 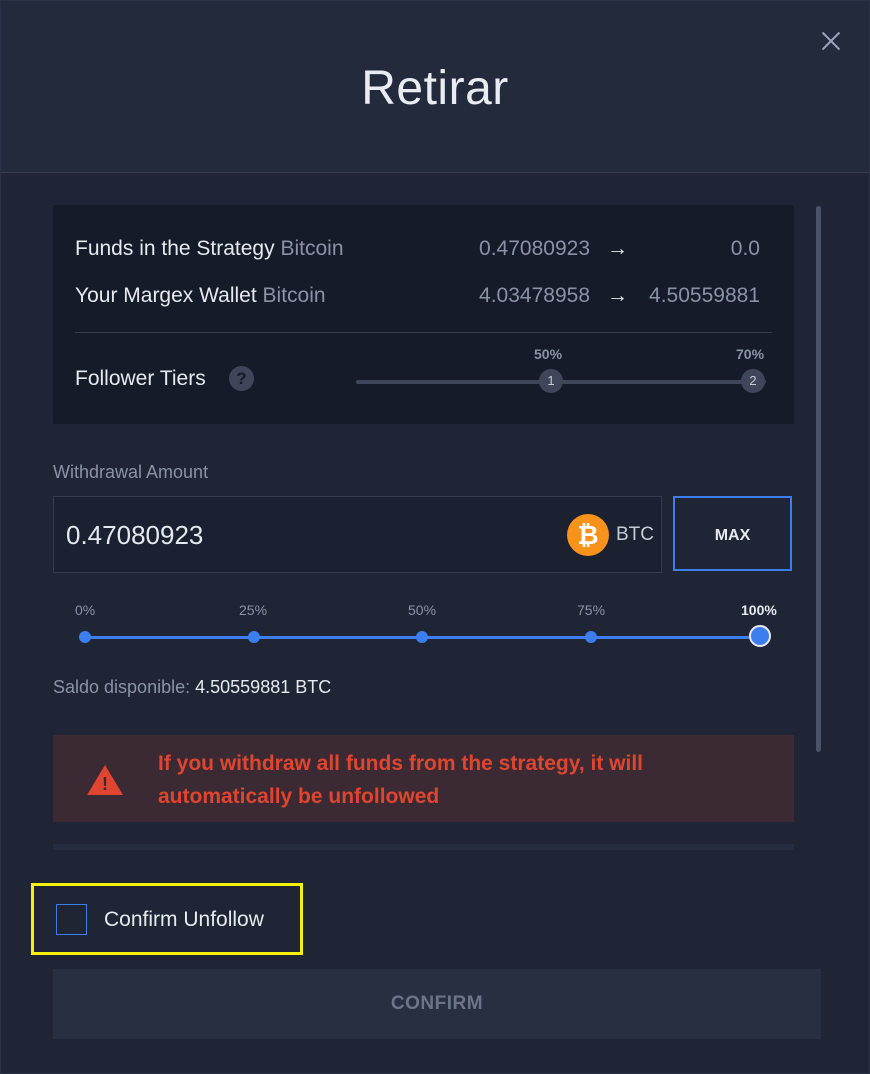 What do you see at coordinates (551, 381) in the screenshot?
I see `tier-marker: 1` at bounding box center [551, 381].